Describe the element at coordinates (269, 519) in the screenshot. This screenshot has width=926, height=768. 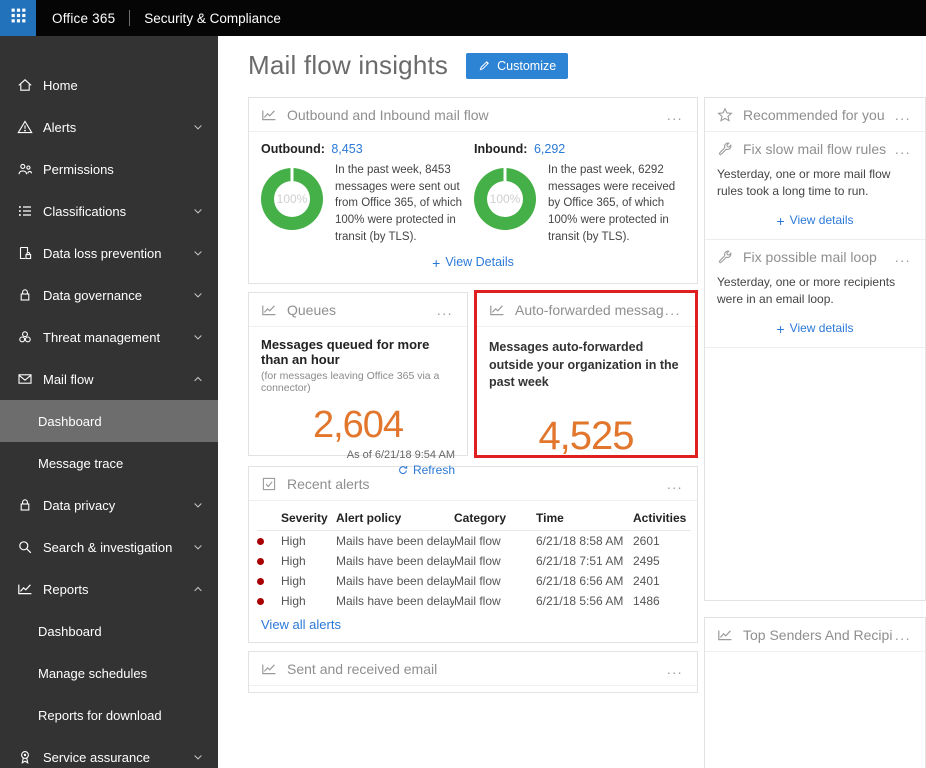
I see `severity-dot-column` at that location.